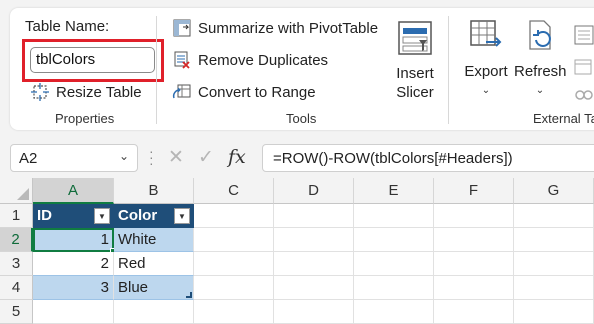 The image size is (594, 324). I want to click on drag-handle-icon: · · ·, so click(151, 157).